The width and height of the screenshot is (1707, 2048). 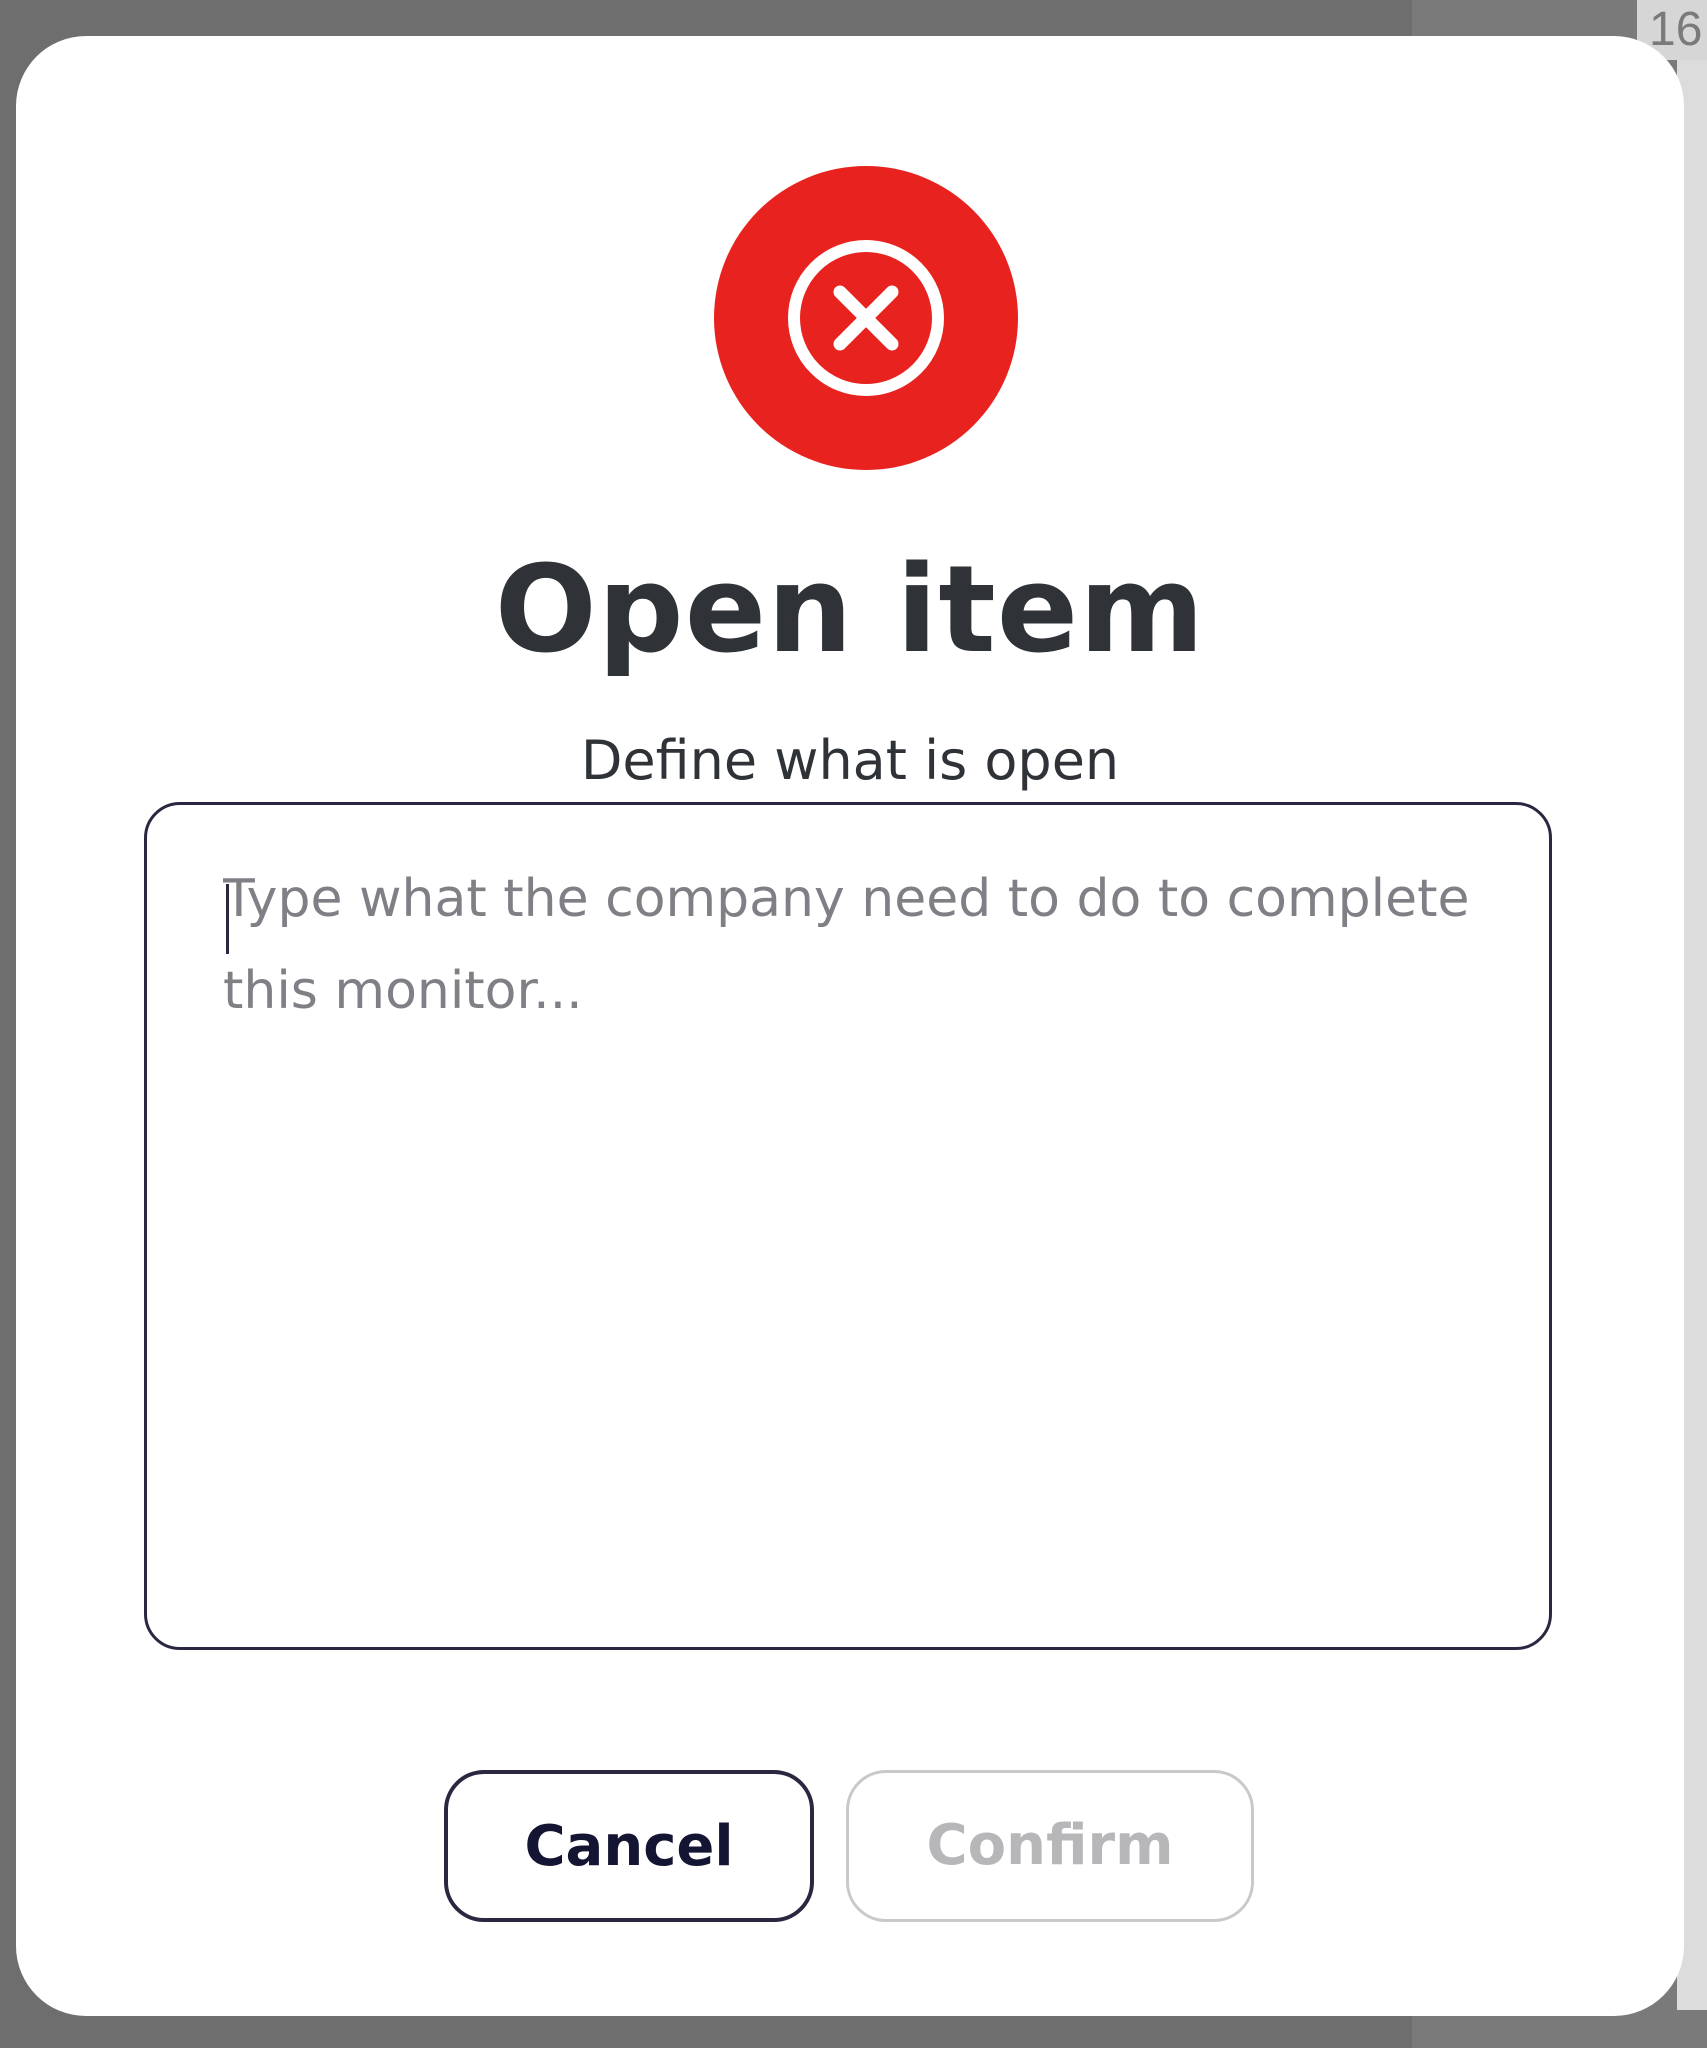 I want to click on confirm-button: Confirm, so click(x=1050, y=1846).